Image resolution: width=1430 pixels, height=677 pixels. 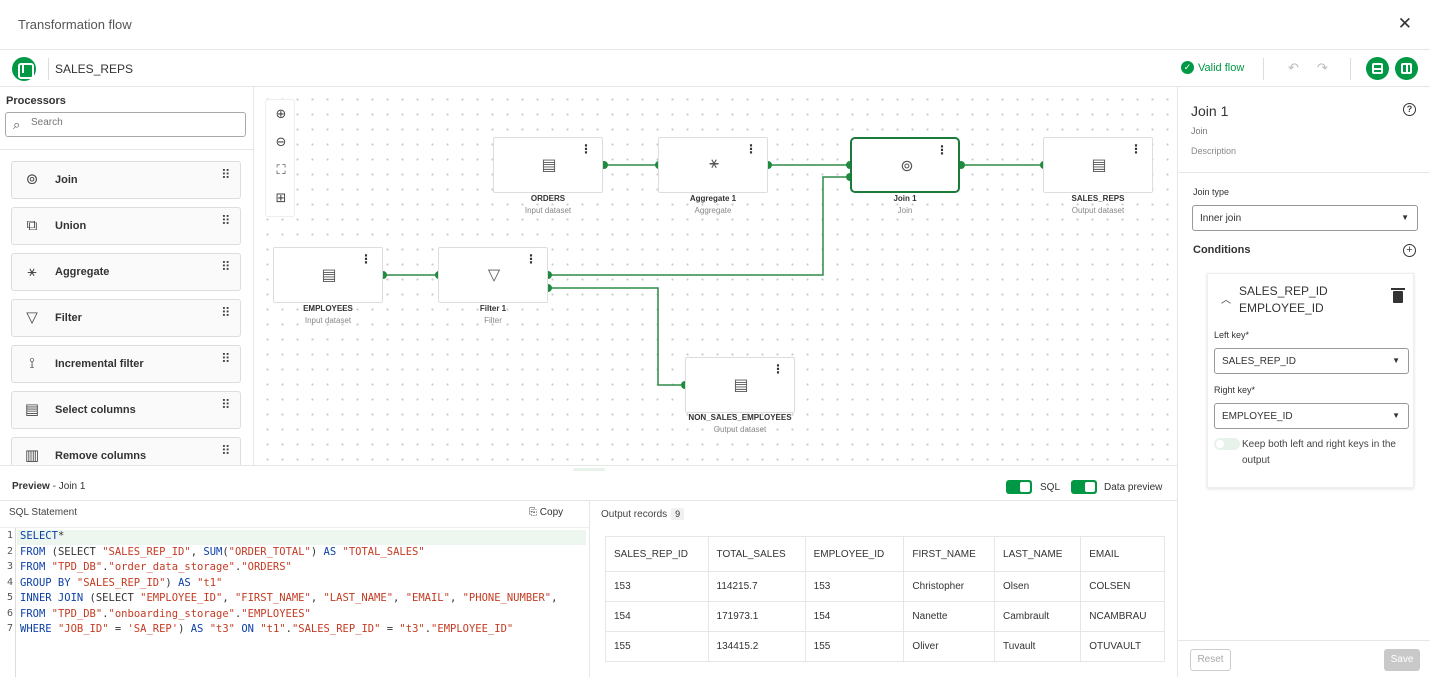 I want to click on close-icon: ✕, so click(x=1405, y=24).